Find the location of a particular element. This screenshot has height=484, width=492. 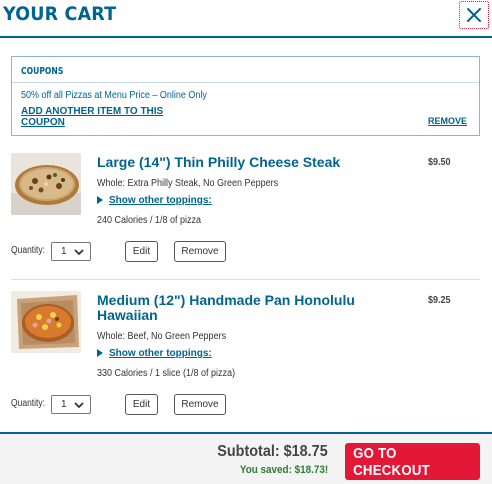

item-price: $9.50 is located at coordinates (439, 162).